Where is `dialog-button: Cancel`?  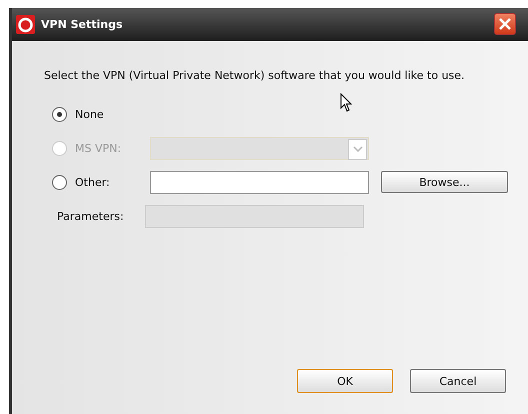
dialog-button: Cancel is located at coordinates (458, 381).